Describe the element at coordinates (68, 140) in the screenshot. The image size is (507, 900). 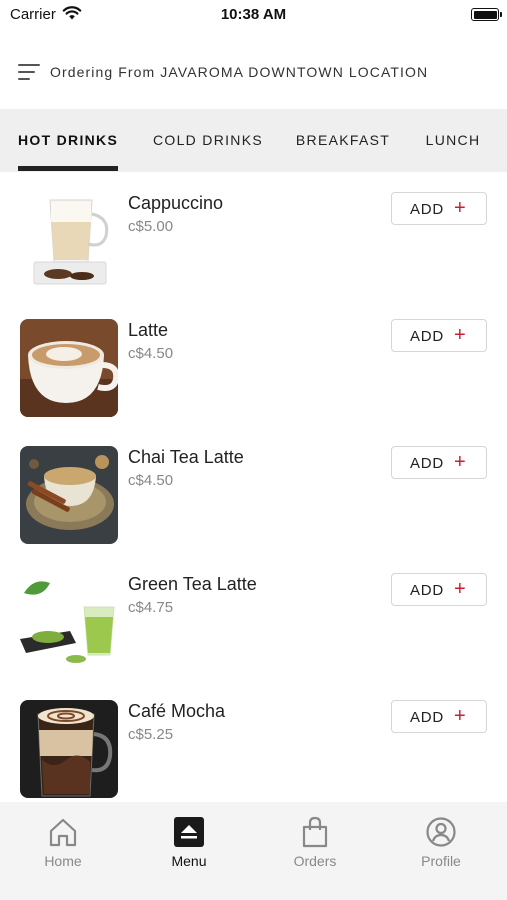
I see `tab-hot-drinks: HOT DRINKS` at that location.